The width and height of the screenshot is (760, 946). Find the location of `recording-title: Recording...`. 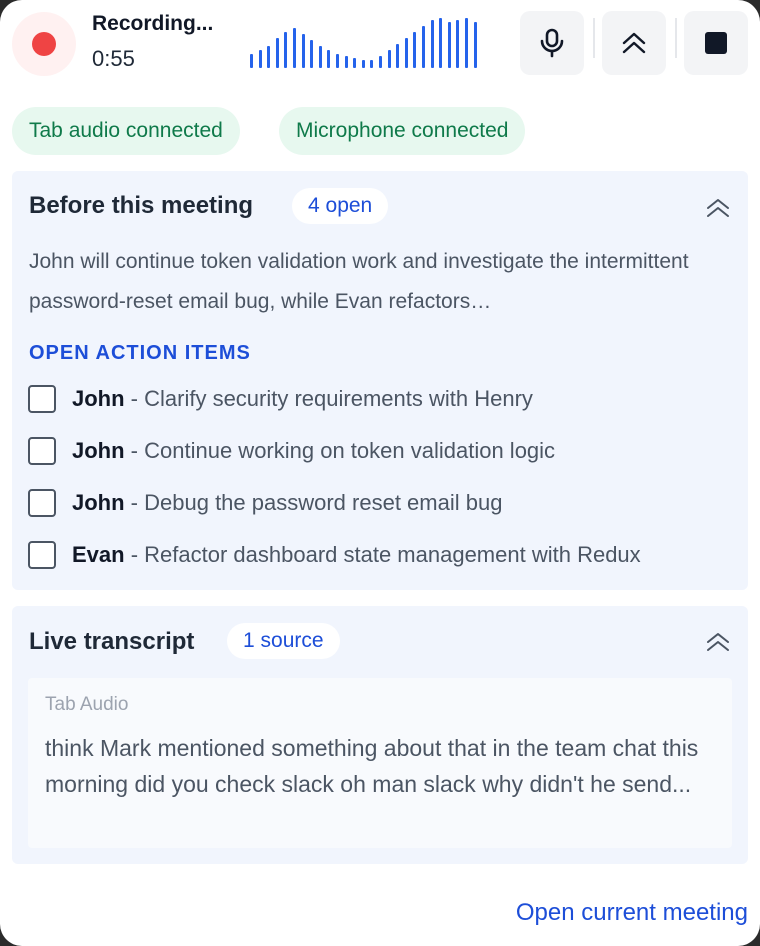

recording-title: Recording... is located at coordinates (153, 23).